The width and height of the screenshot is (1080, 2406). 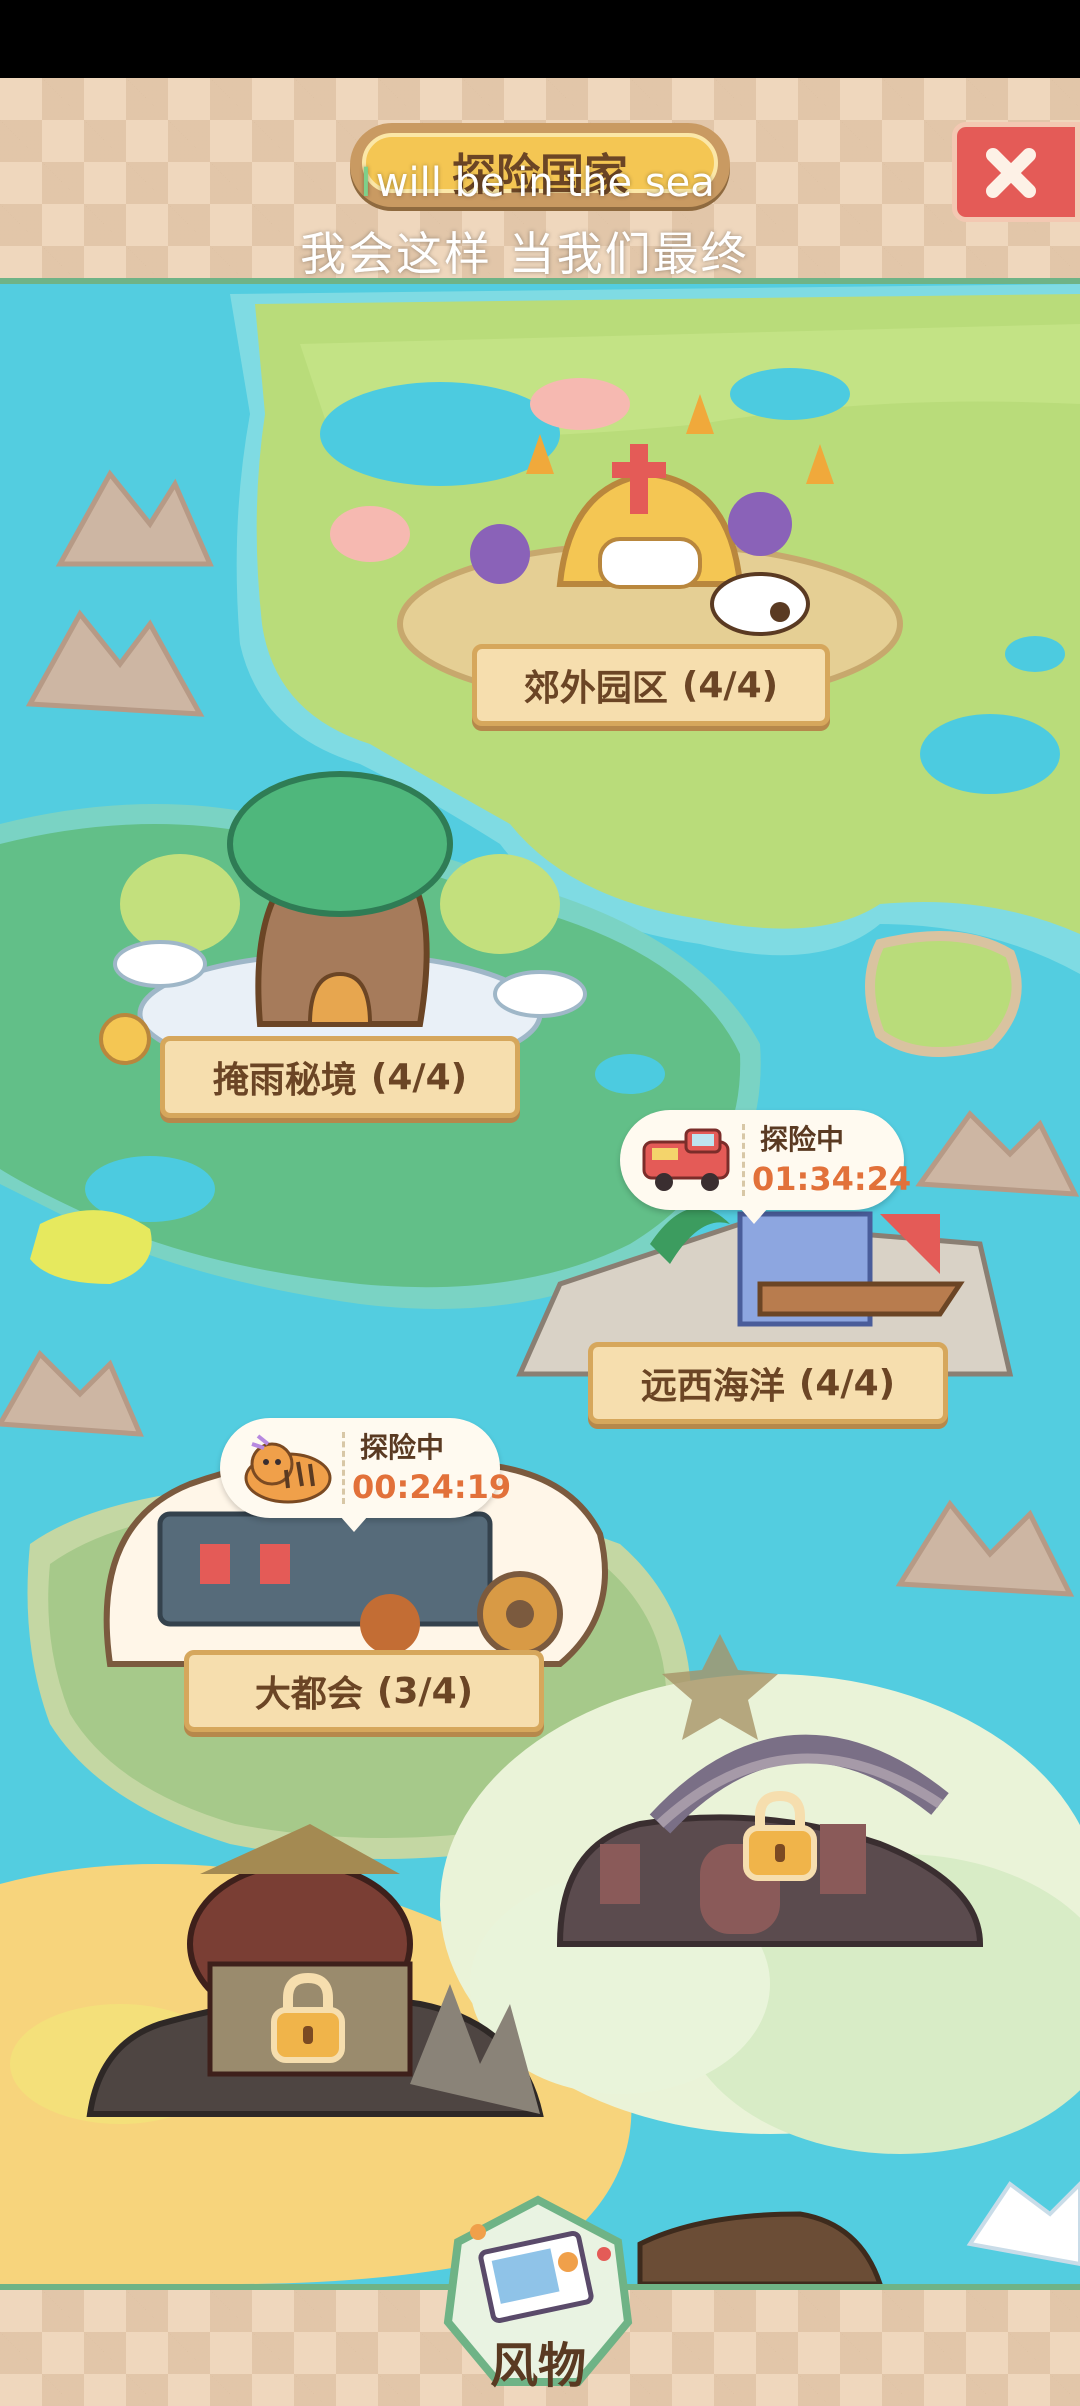 What do you see at coordinates (364, 1691) in the screenshot?
I see `region-plate-metropolis: 大都会 (3/4)` at bounding box center [364, 1691].